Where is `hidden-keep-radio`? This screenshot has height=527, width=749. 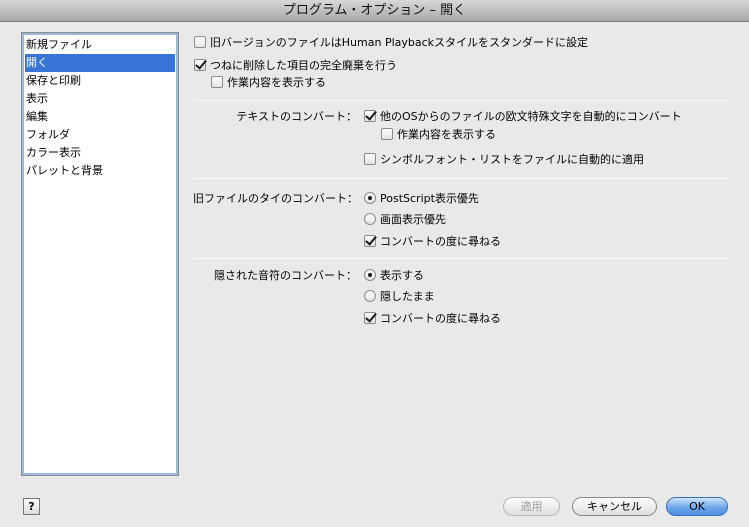
hidden-keep-radio is located at coordinates (370, 296).